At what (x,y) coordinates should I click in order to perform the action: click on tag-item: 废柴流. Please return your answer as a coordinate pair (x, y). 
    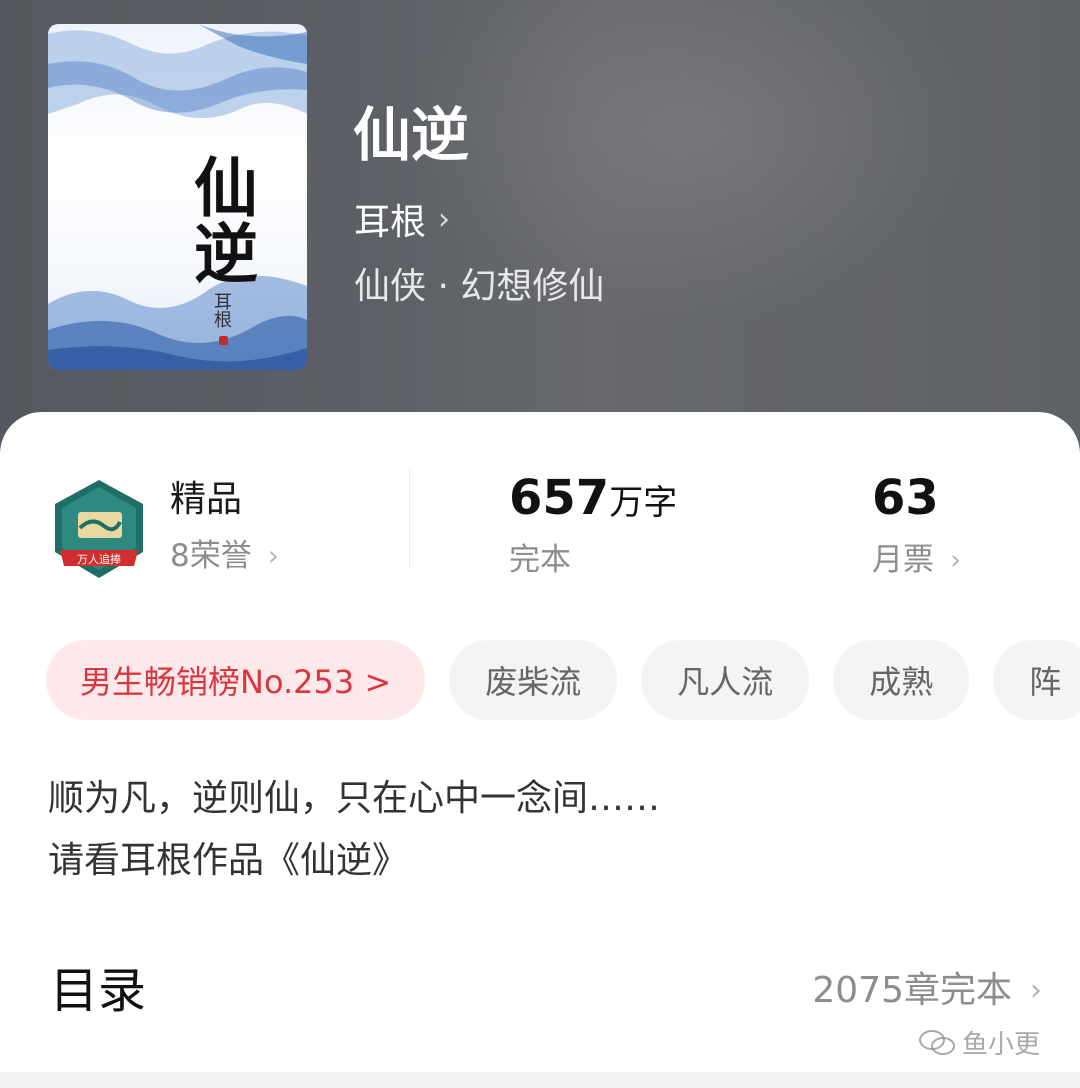
    Looking at the image, I should click on (533, 680).